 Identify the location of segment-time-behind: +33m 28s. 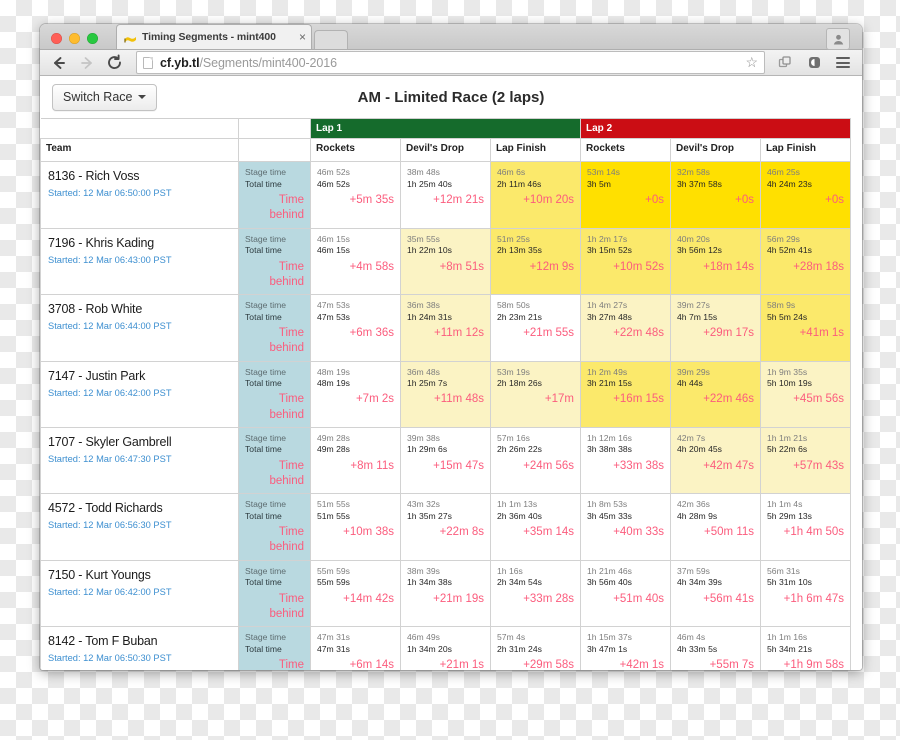
(549, 598).